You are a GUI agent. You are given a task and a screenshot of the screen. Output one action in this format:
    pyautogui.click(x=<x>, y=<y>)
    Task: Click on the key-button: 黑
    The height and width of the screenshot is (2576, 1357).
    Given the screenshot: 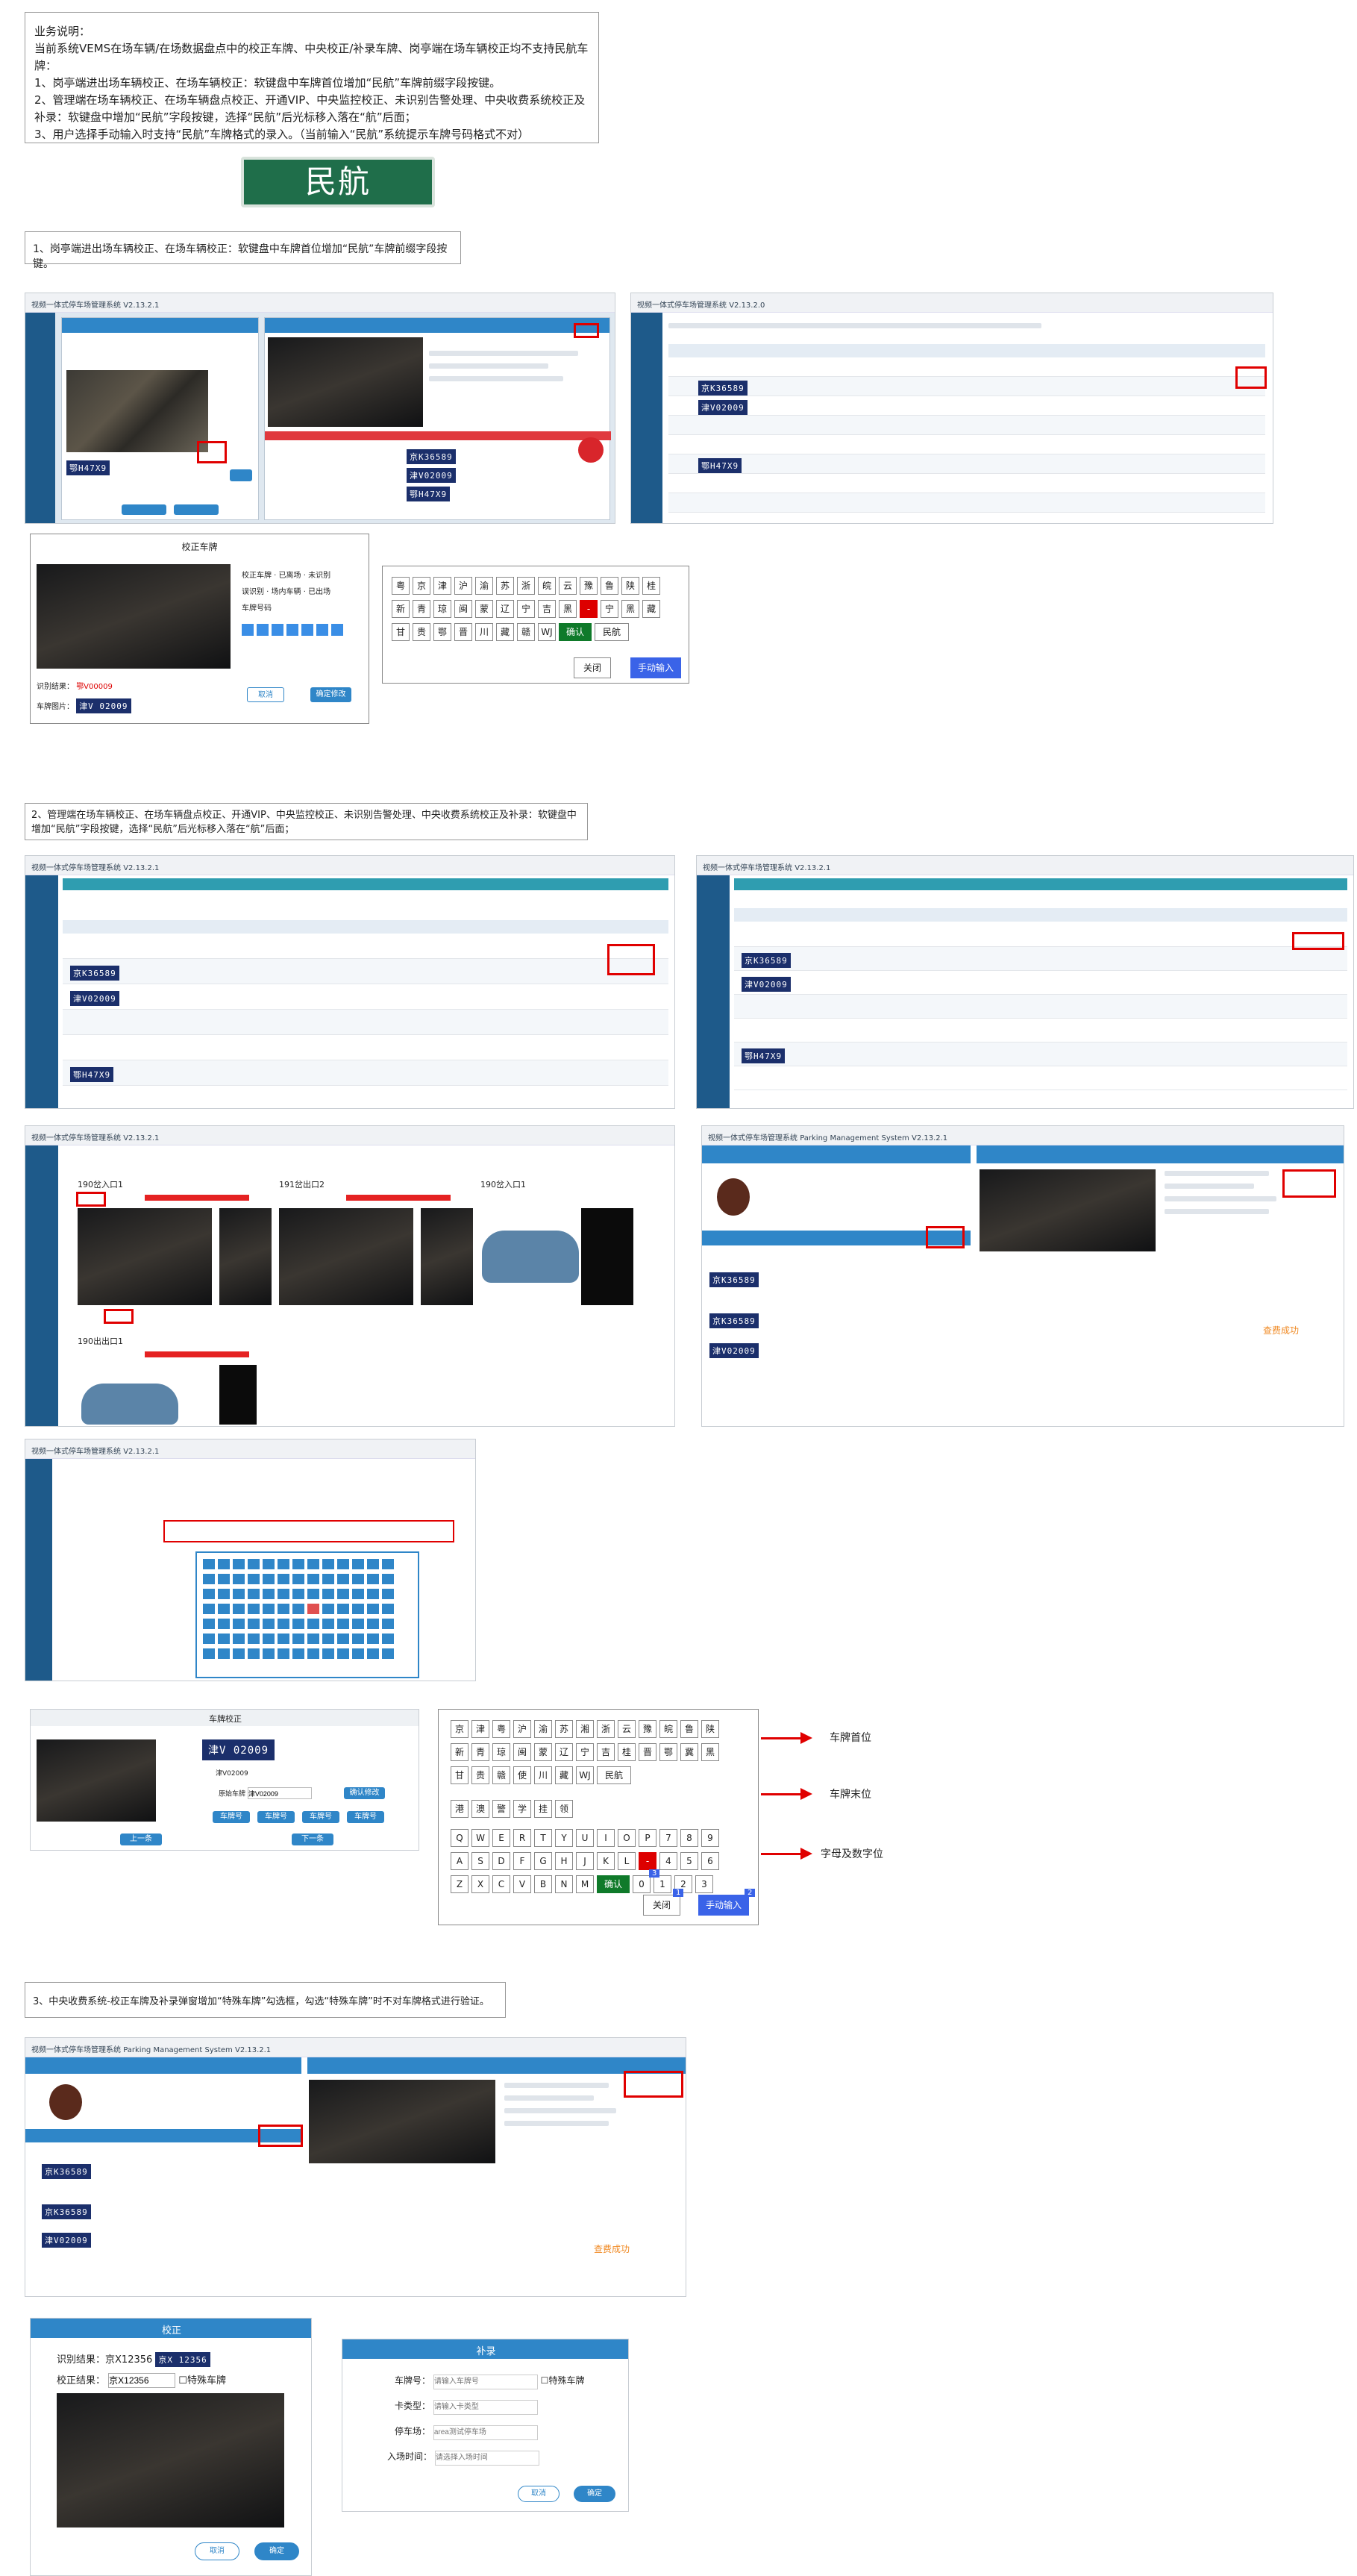 What is the action you would take?
    pyautogui.click(x=630, y=609)
    